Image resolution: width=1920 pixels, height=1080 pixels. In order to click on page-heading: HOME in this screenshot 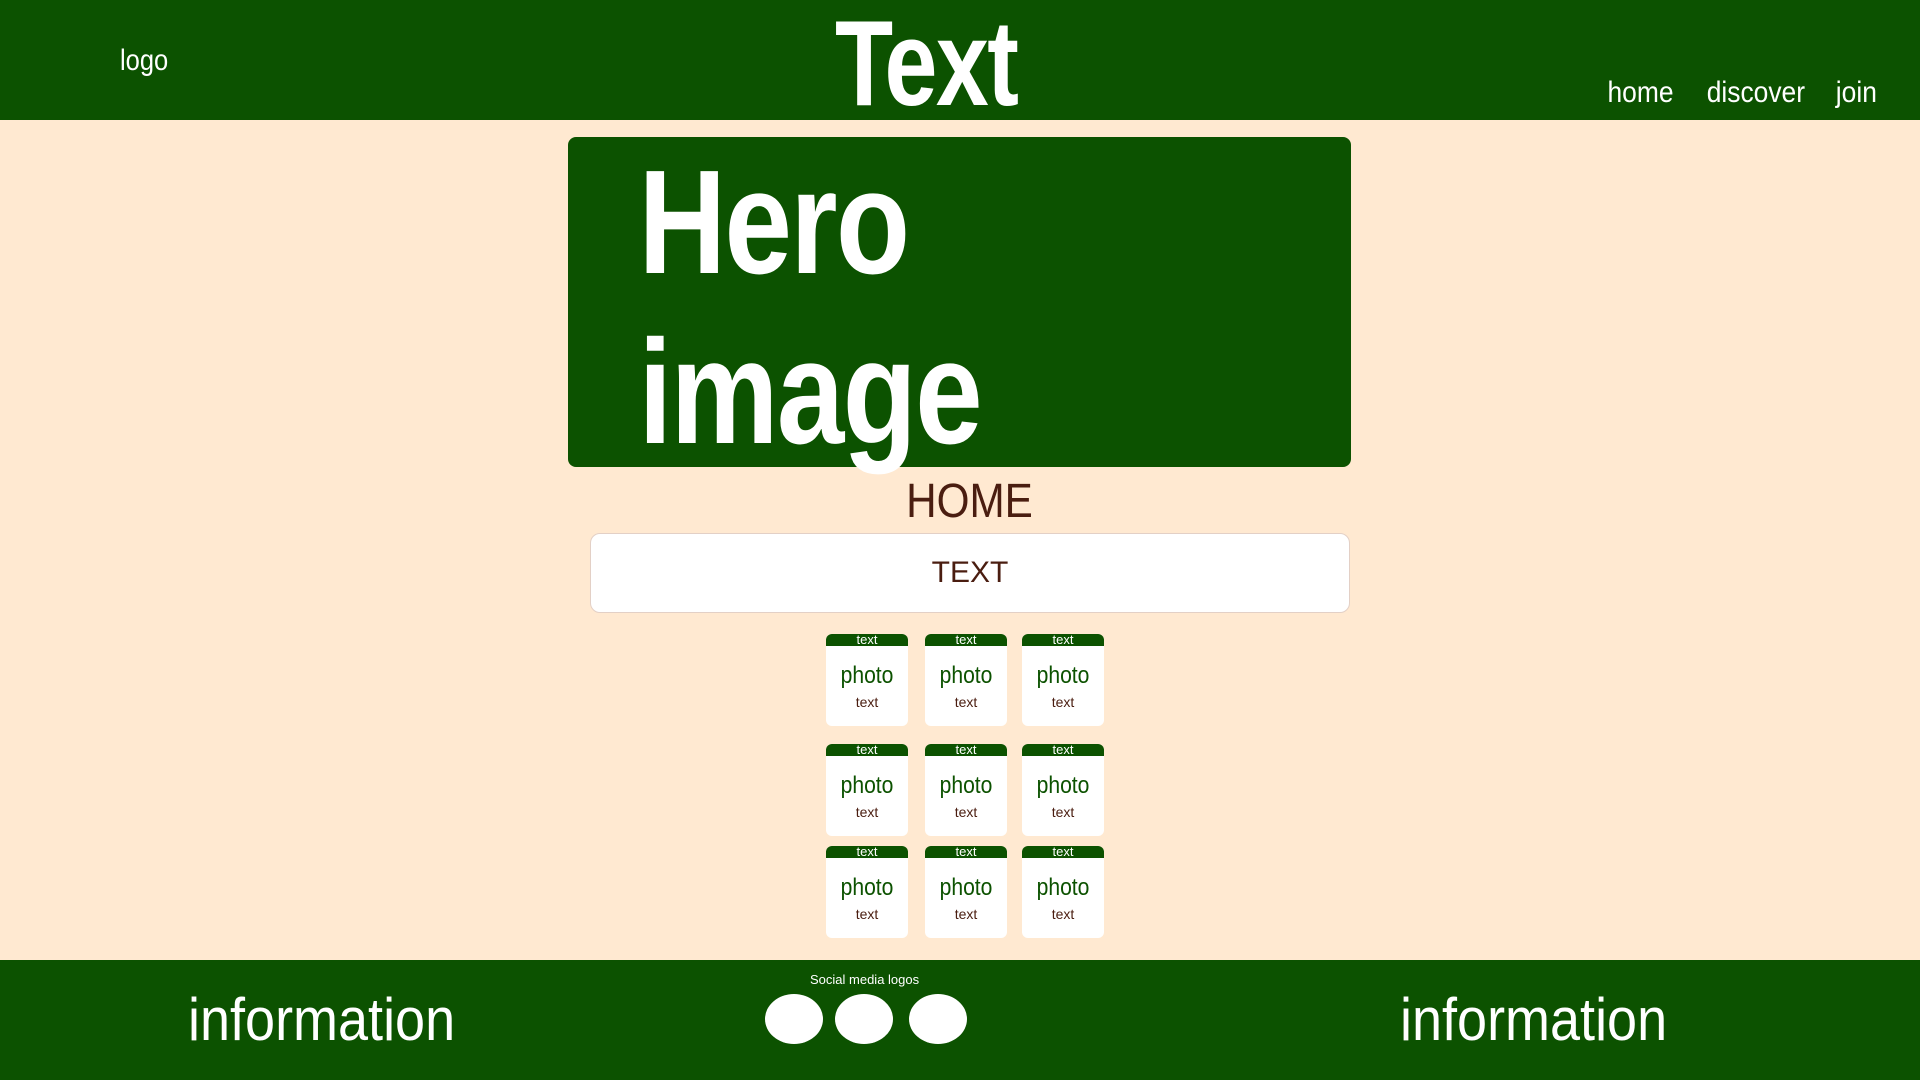, I will do `click(969, 501)`.